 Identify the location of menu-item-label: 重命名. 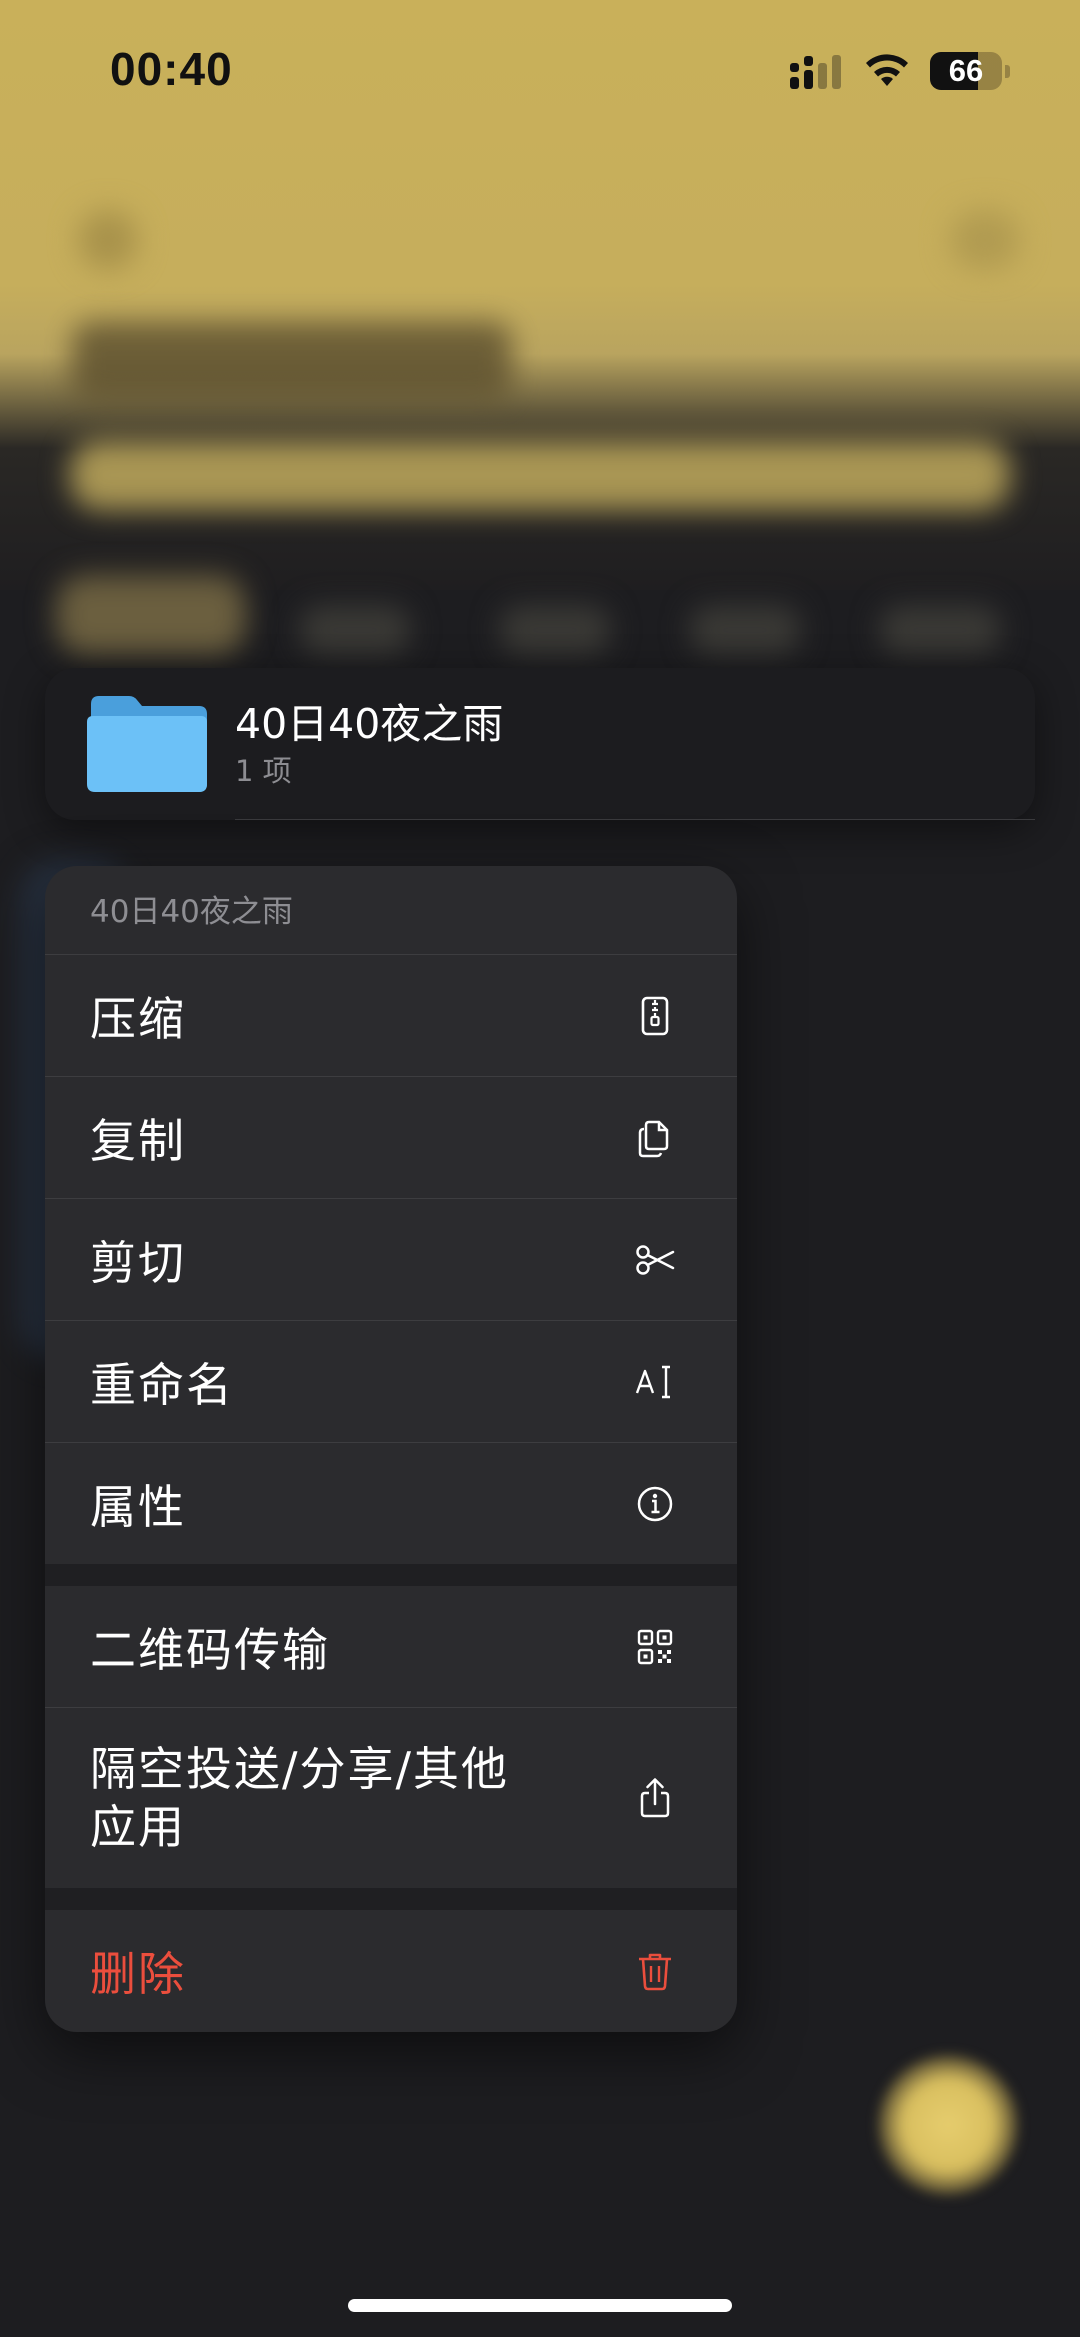
(162, 1384).